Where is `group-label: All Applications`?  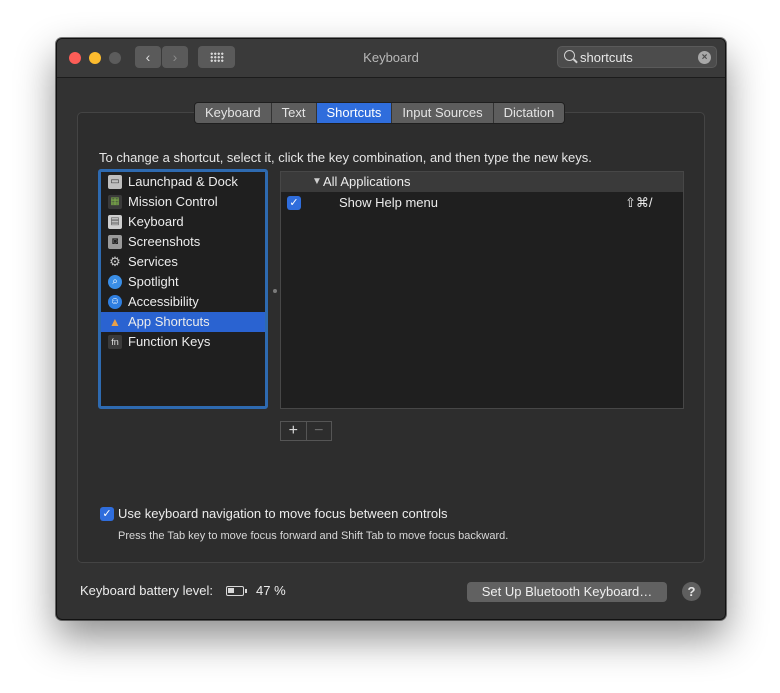 group-label: All Applications is located at coordinates (367, 181).